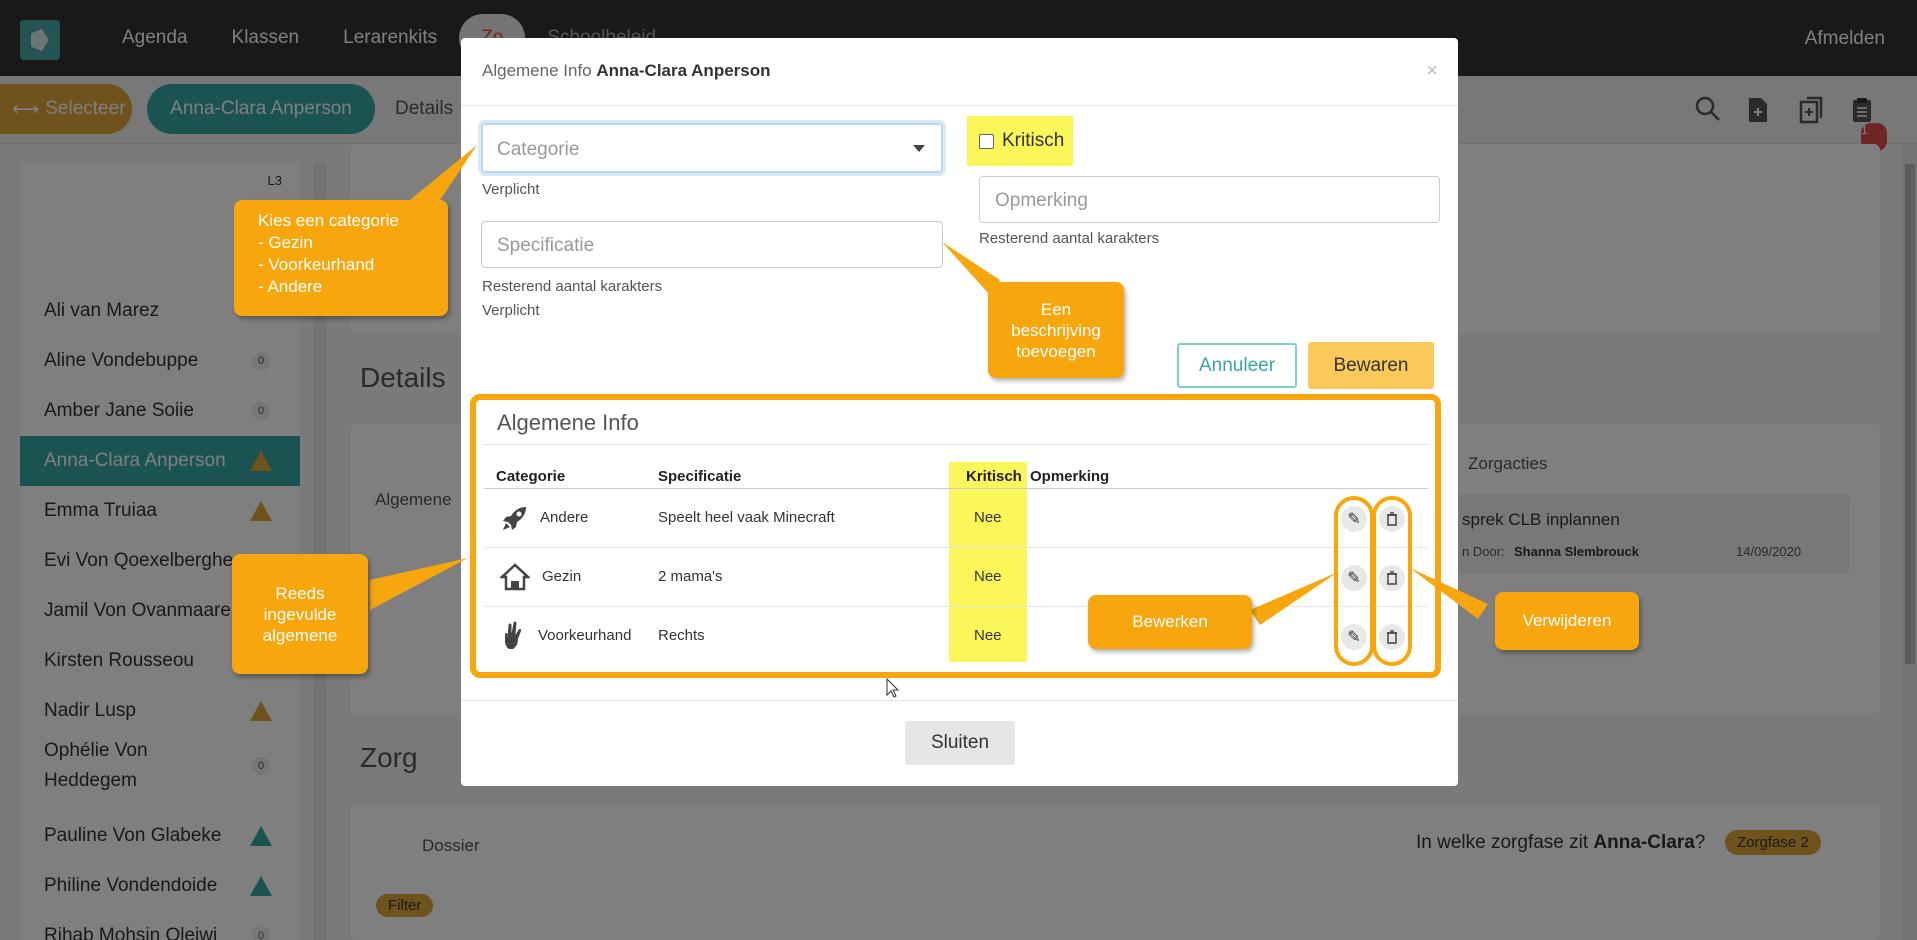 Image resolution: width=1917 pixels, height=940 pixels. I want to click on mouse-cursor-icon, so click(893, 688).